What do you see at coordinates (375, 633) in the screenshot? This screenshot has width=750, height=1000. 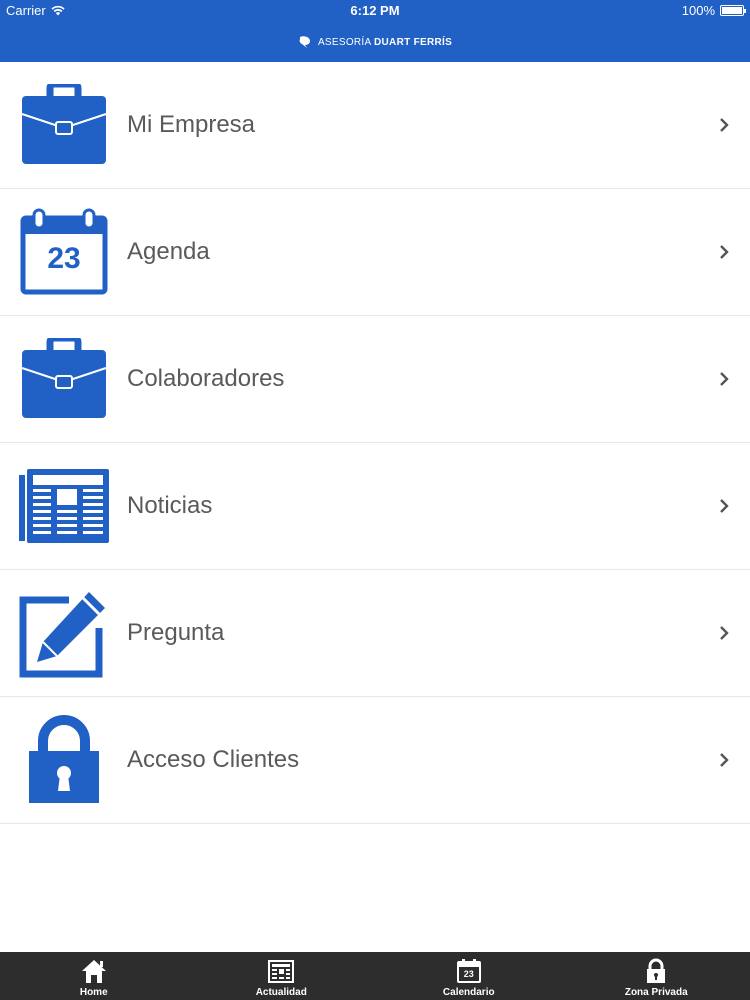 I see `menu-item-pregunta: Pregunta` at bounding box center [375, 633].